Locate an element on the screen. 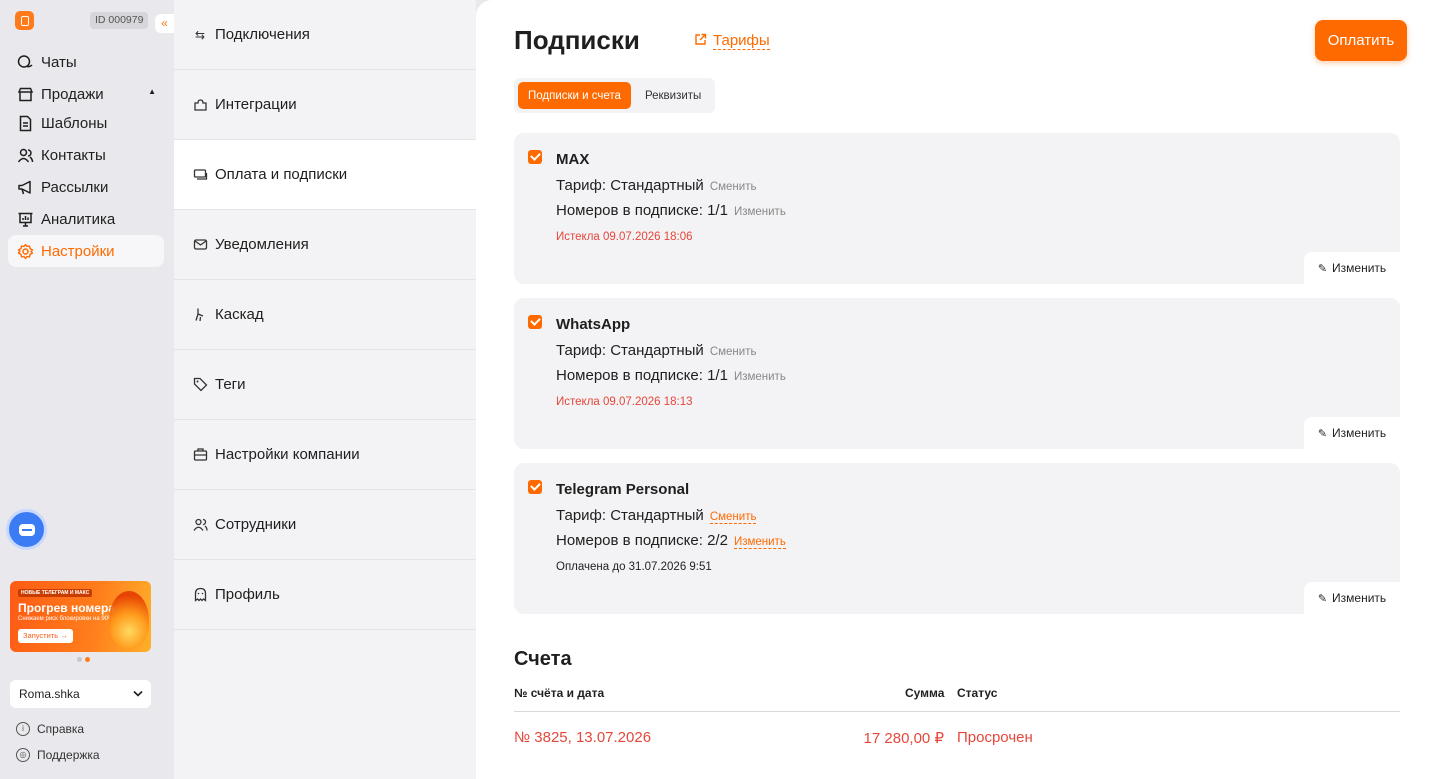  cascade-icon is located at coordinates (200, 315).